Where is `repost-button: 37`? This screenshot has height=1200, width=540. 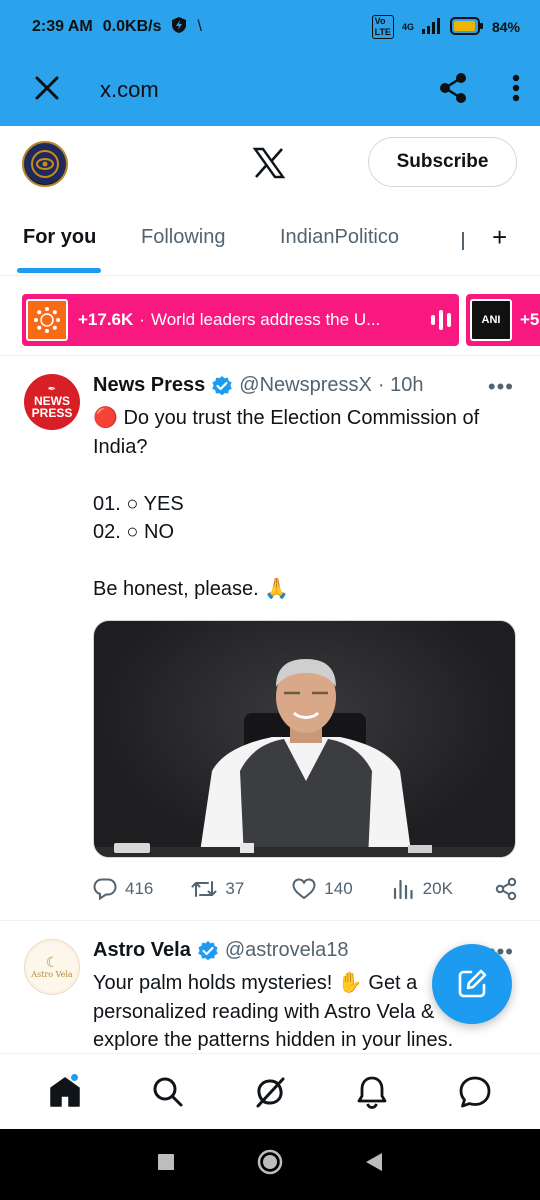 repost-button: 37 is located at coordinates (217, 889).